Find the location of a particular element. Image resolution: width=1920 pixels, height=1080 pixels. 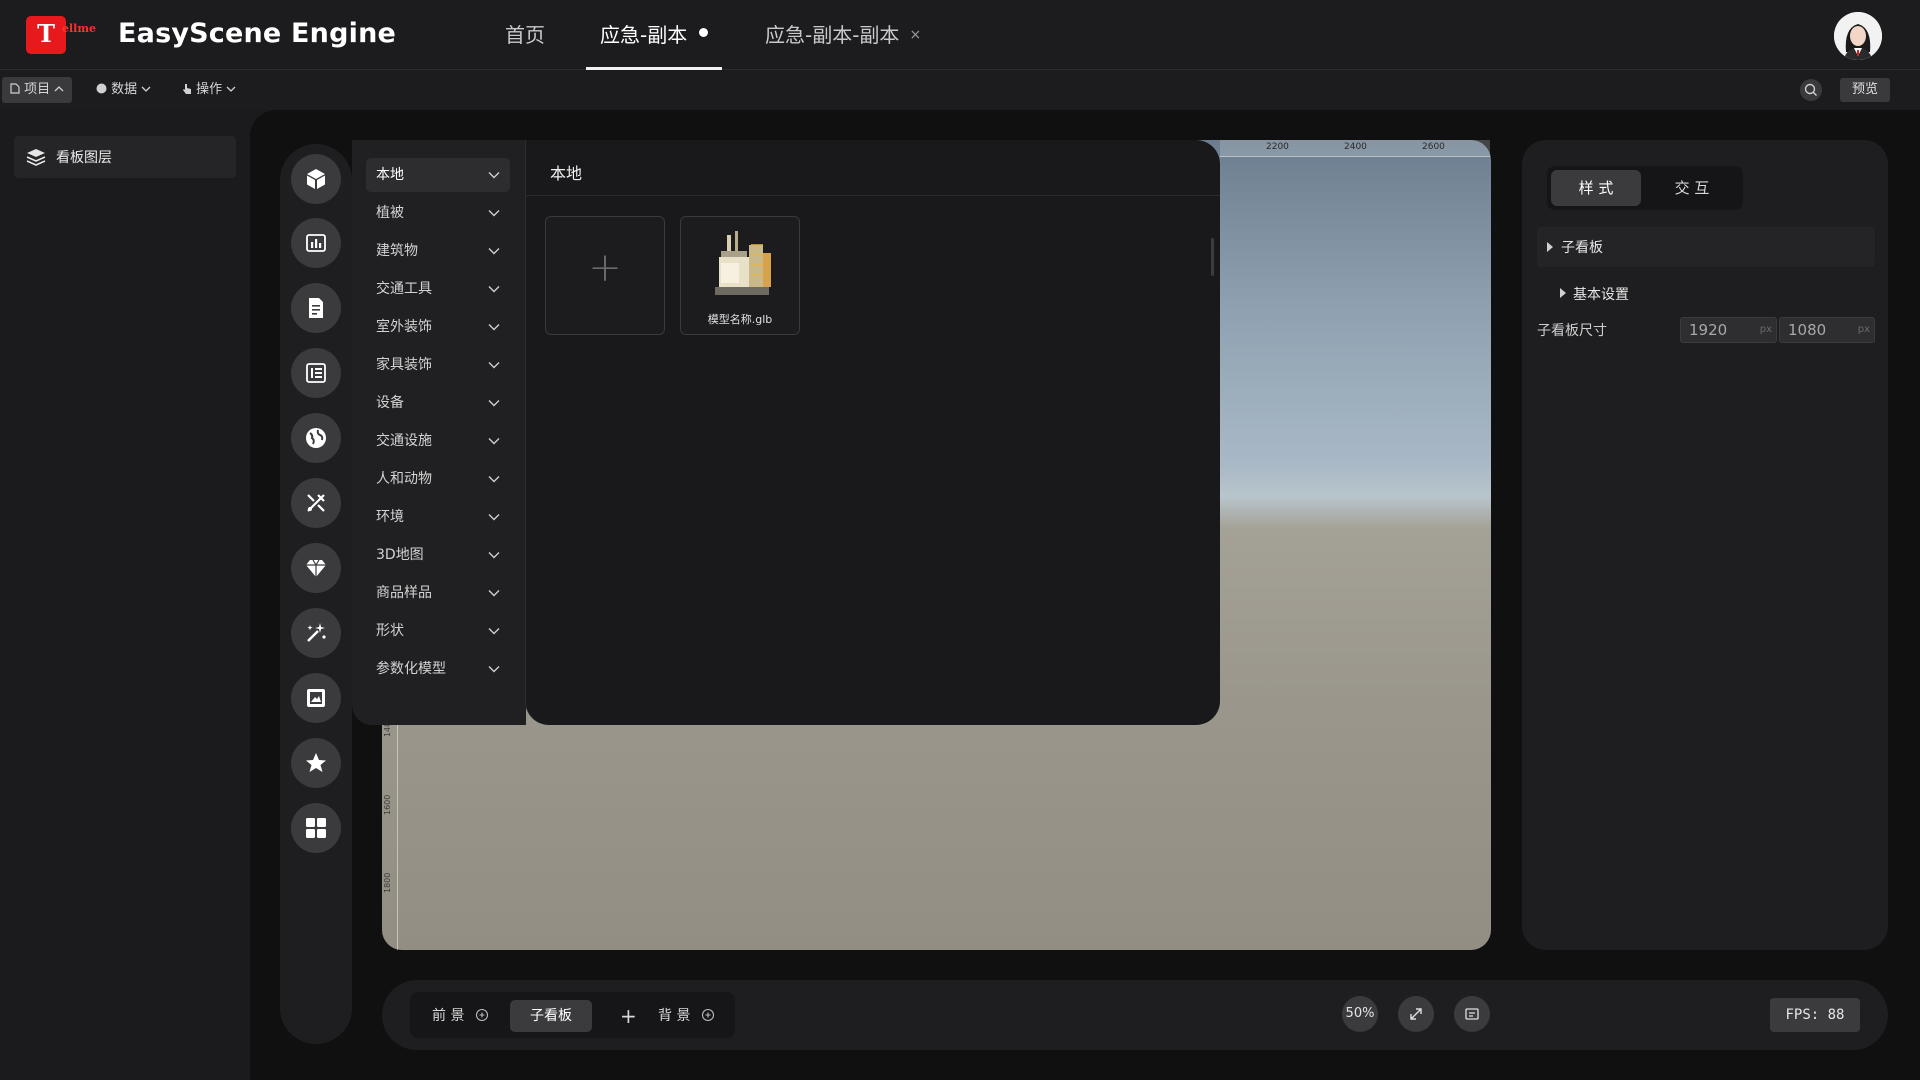

board-height-input: 1080 px is located at coordinates (1827, 330).